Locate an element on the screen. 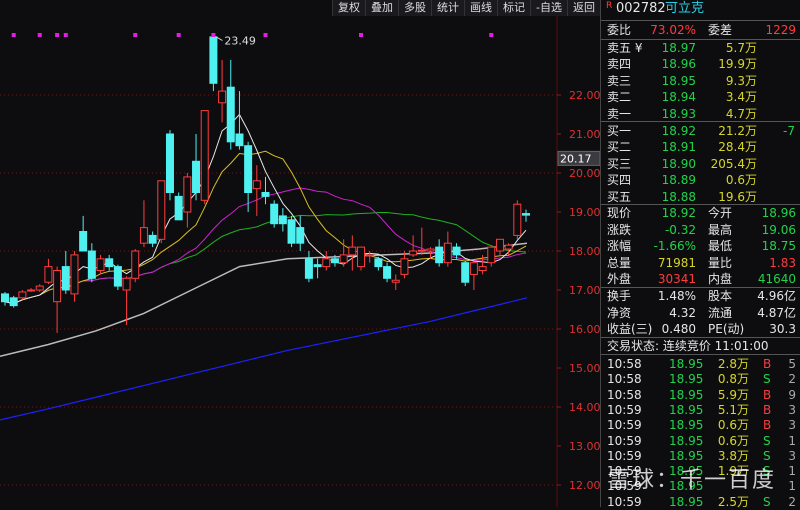  y-tick-label: 17.00 is located at coordinates (584, 290).